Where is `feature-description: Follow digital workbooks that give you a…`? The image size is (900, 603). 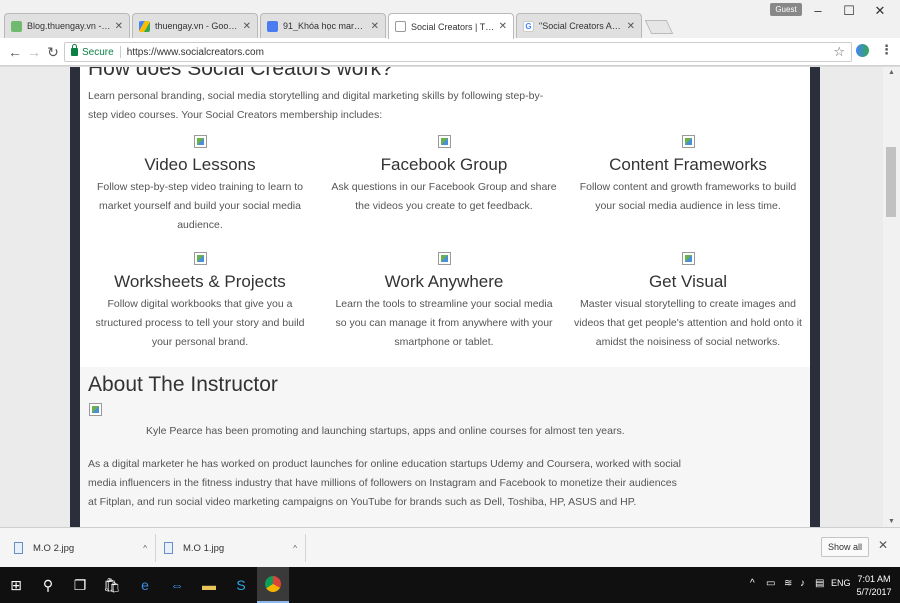
feature-description: Follow digital workbooks that give you a… is located at coordinates (200, 323).